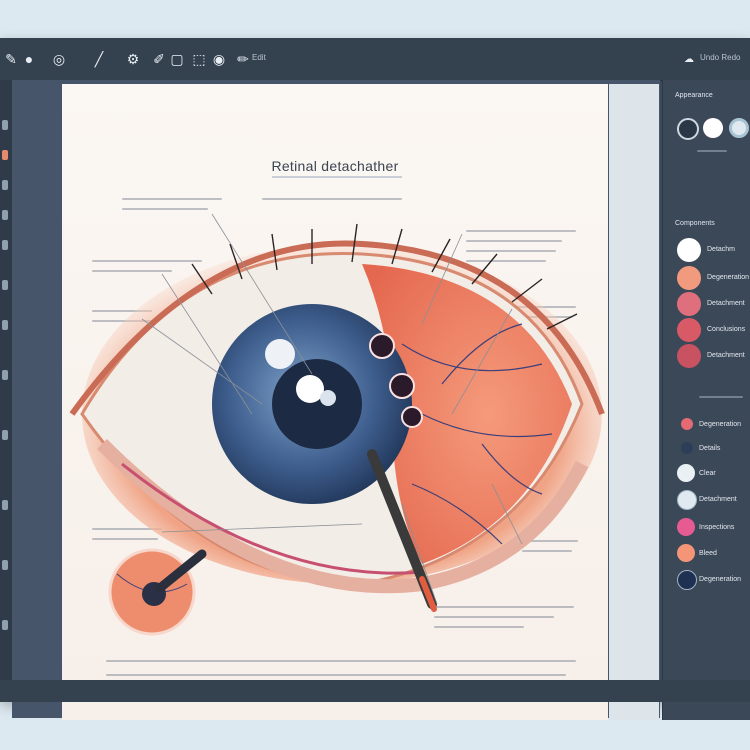  Describe the element at coordinates (720, 579) in the screenshot. I see `list-item-7-label: Degeneration` at that location.